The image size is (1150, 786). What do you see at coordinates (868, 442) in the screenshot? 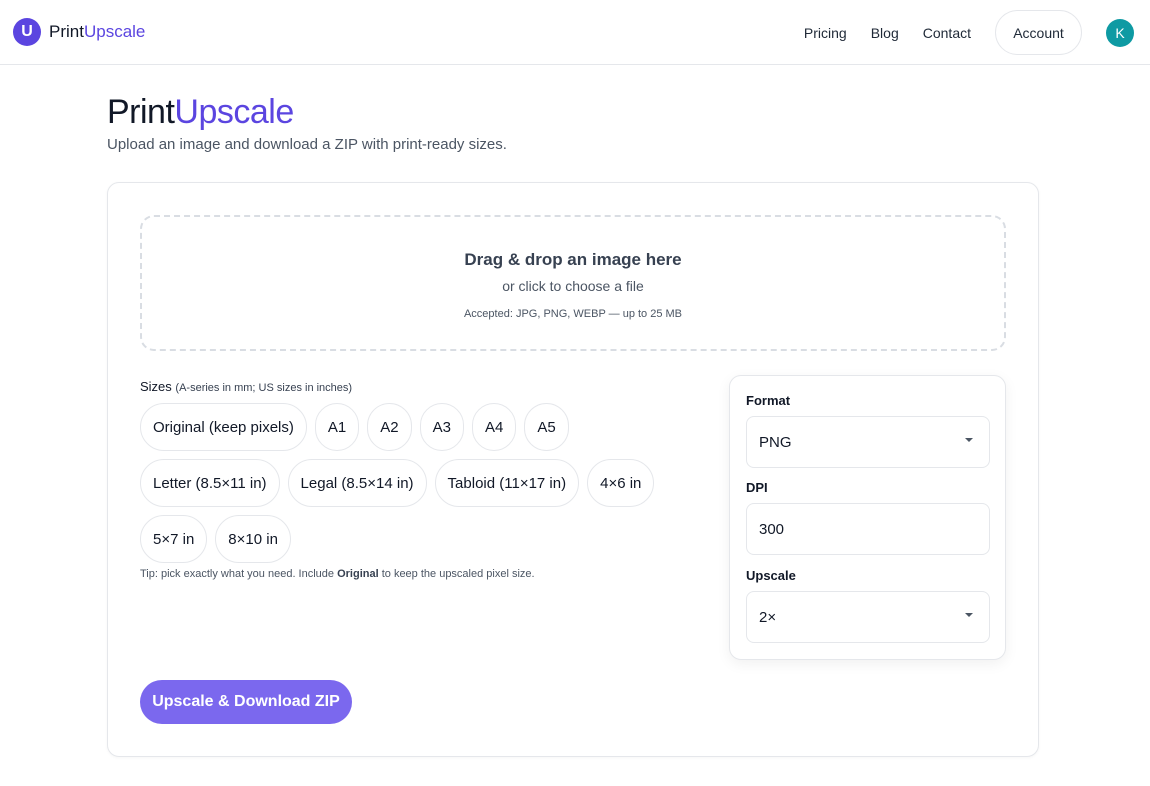
I see `format-select: PNG` at bounding box center [868, 442].